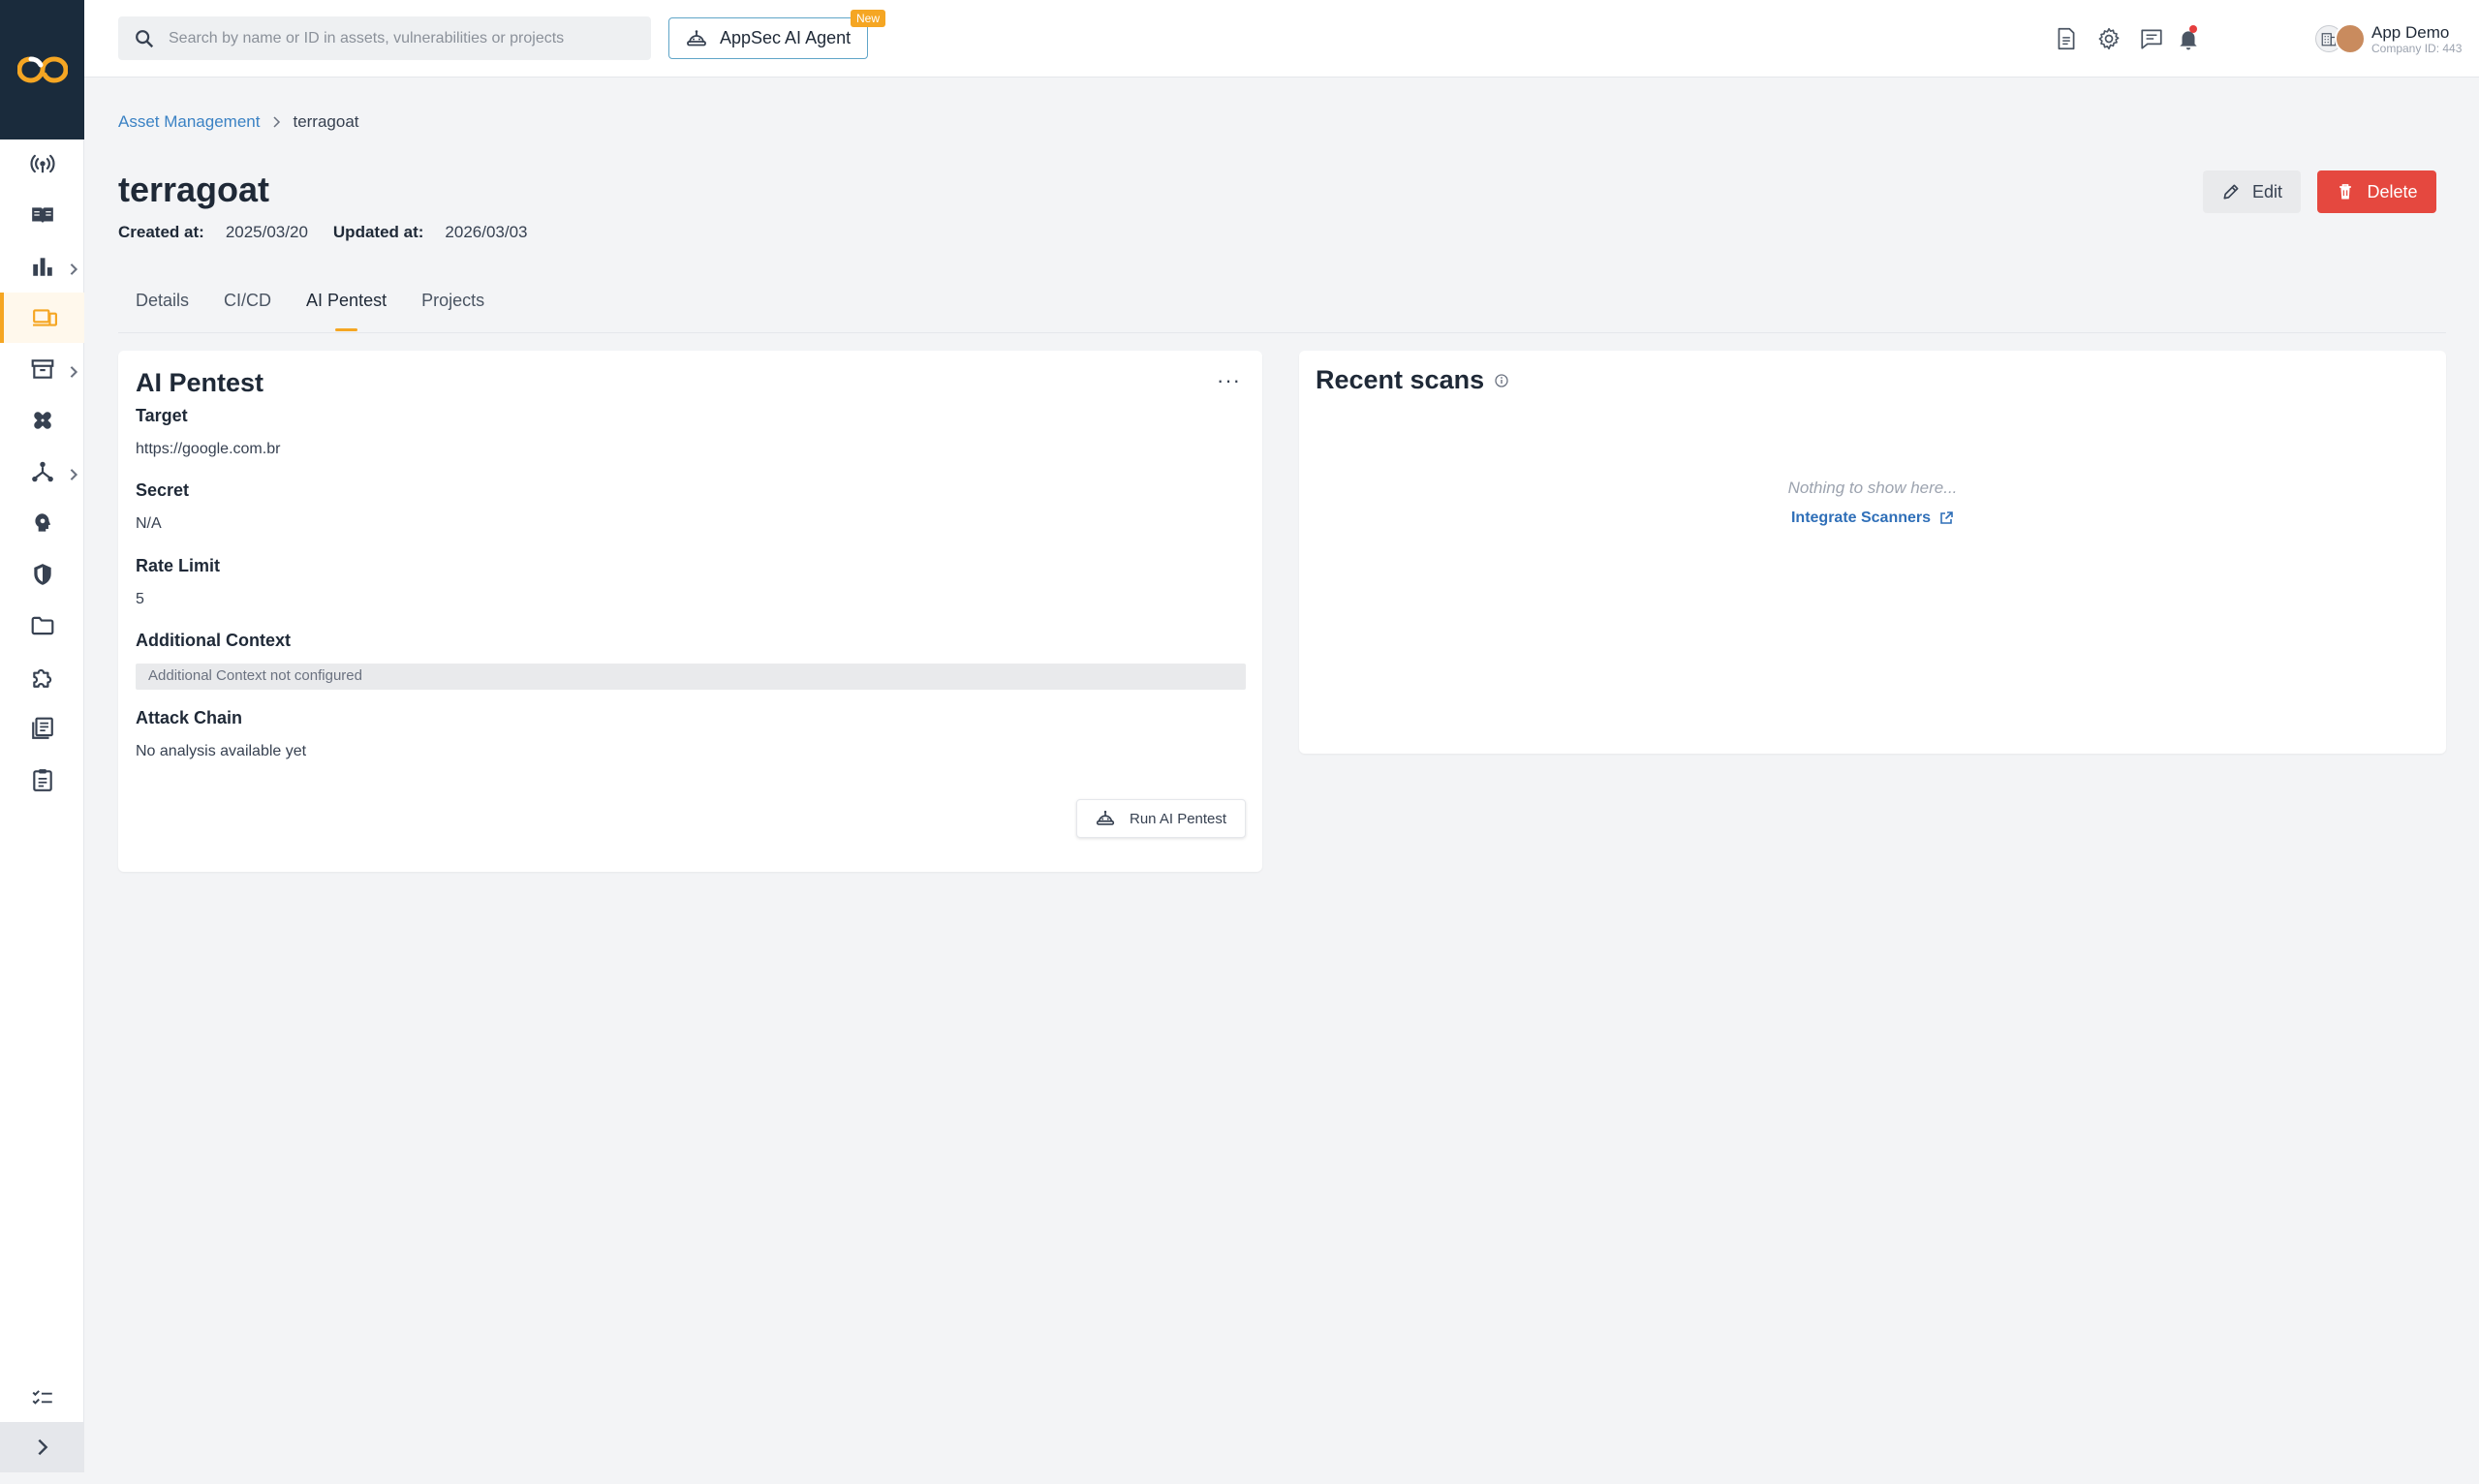 This screenshot has width=2479, height=1484. I want to click on devices-icon, so click(44, 317).